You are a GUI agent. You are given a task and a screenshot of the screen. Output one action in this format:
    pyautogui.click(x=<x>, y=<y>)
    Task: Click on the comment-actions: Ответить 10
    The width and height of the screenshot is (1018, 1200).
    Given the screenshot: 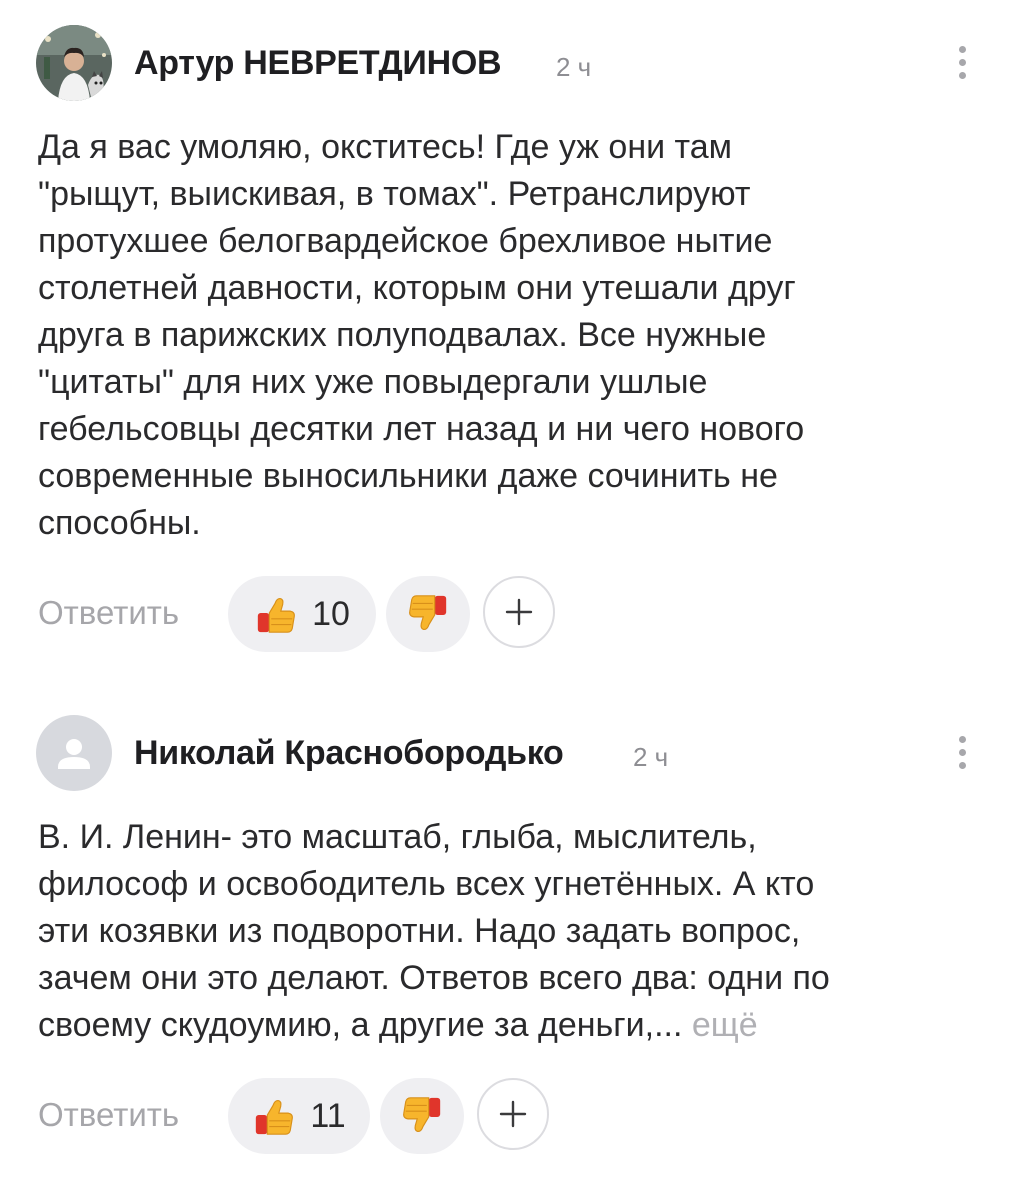 What is the action you would take?
    pyautogui.click(x=509, y=614)
    